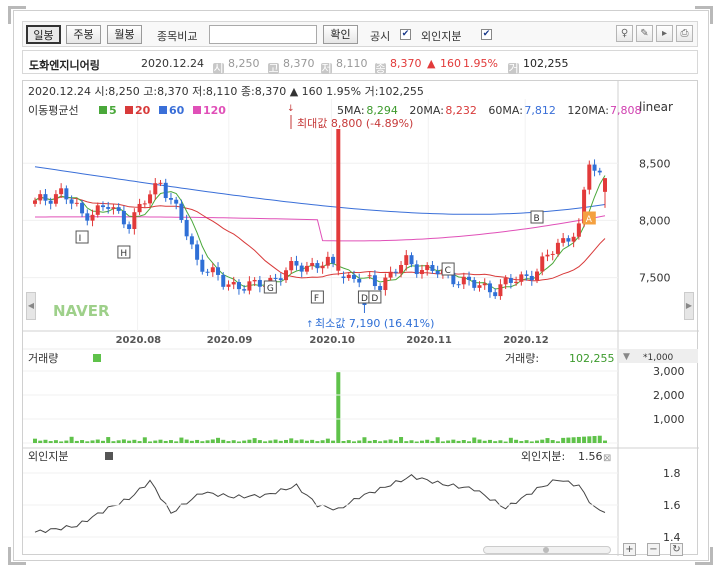 This screenshot has height=571, width=721. What do you see at coordinates (672, 473) in the screenshot?
I see `foreign-y-tick: 1.8` at bounding box center [672, 473].